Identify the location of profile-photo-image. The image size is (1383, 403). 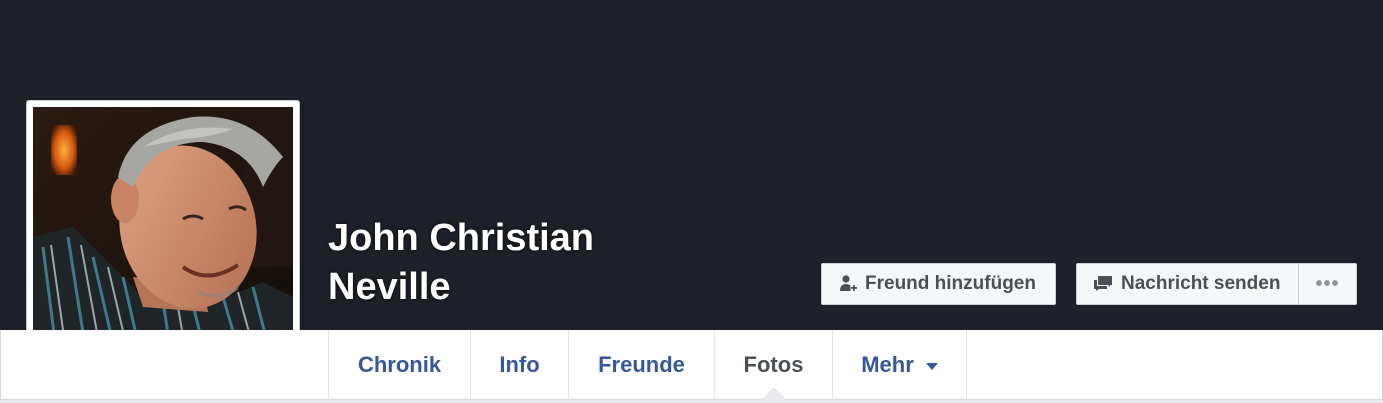
(163, 236).